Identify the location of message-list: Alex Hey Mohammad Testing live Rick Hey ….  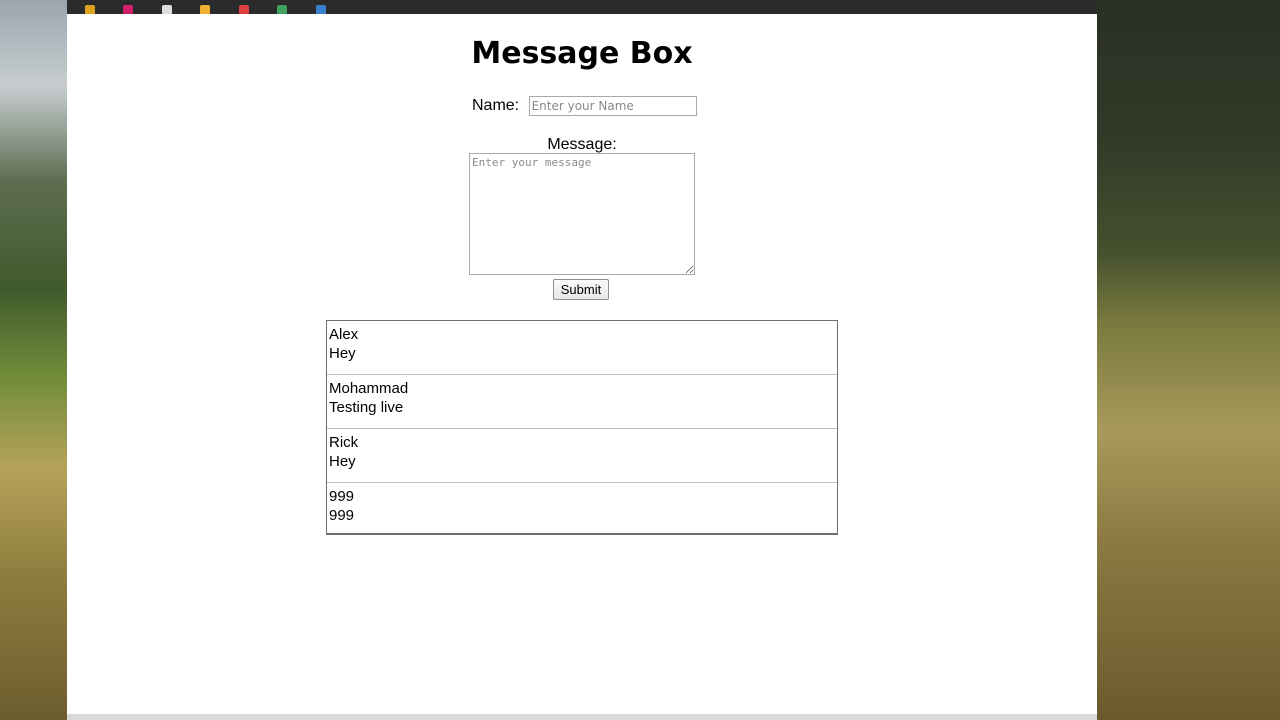
(582, 427).